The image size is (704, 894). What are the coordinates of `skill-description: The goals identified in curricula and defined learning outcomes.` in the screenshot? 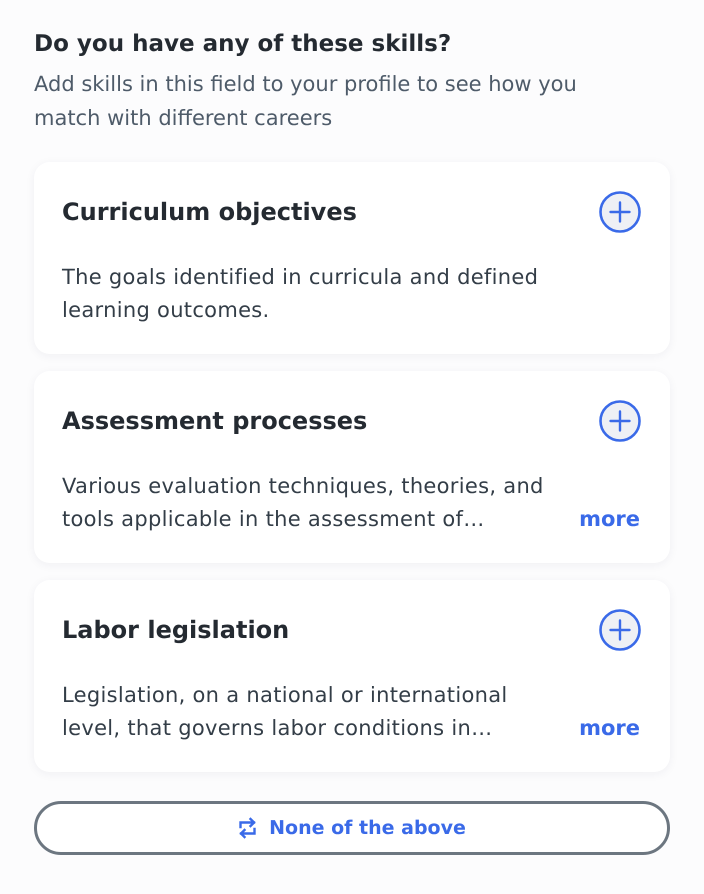 It's located at (301, 294).